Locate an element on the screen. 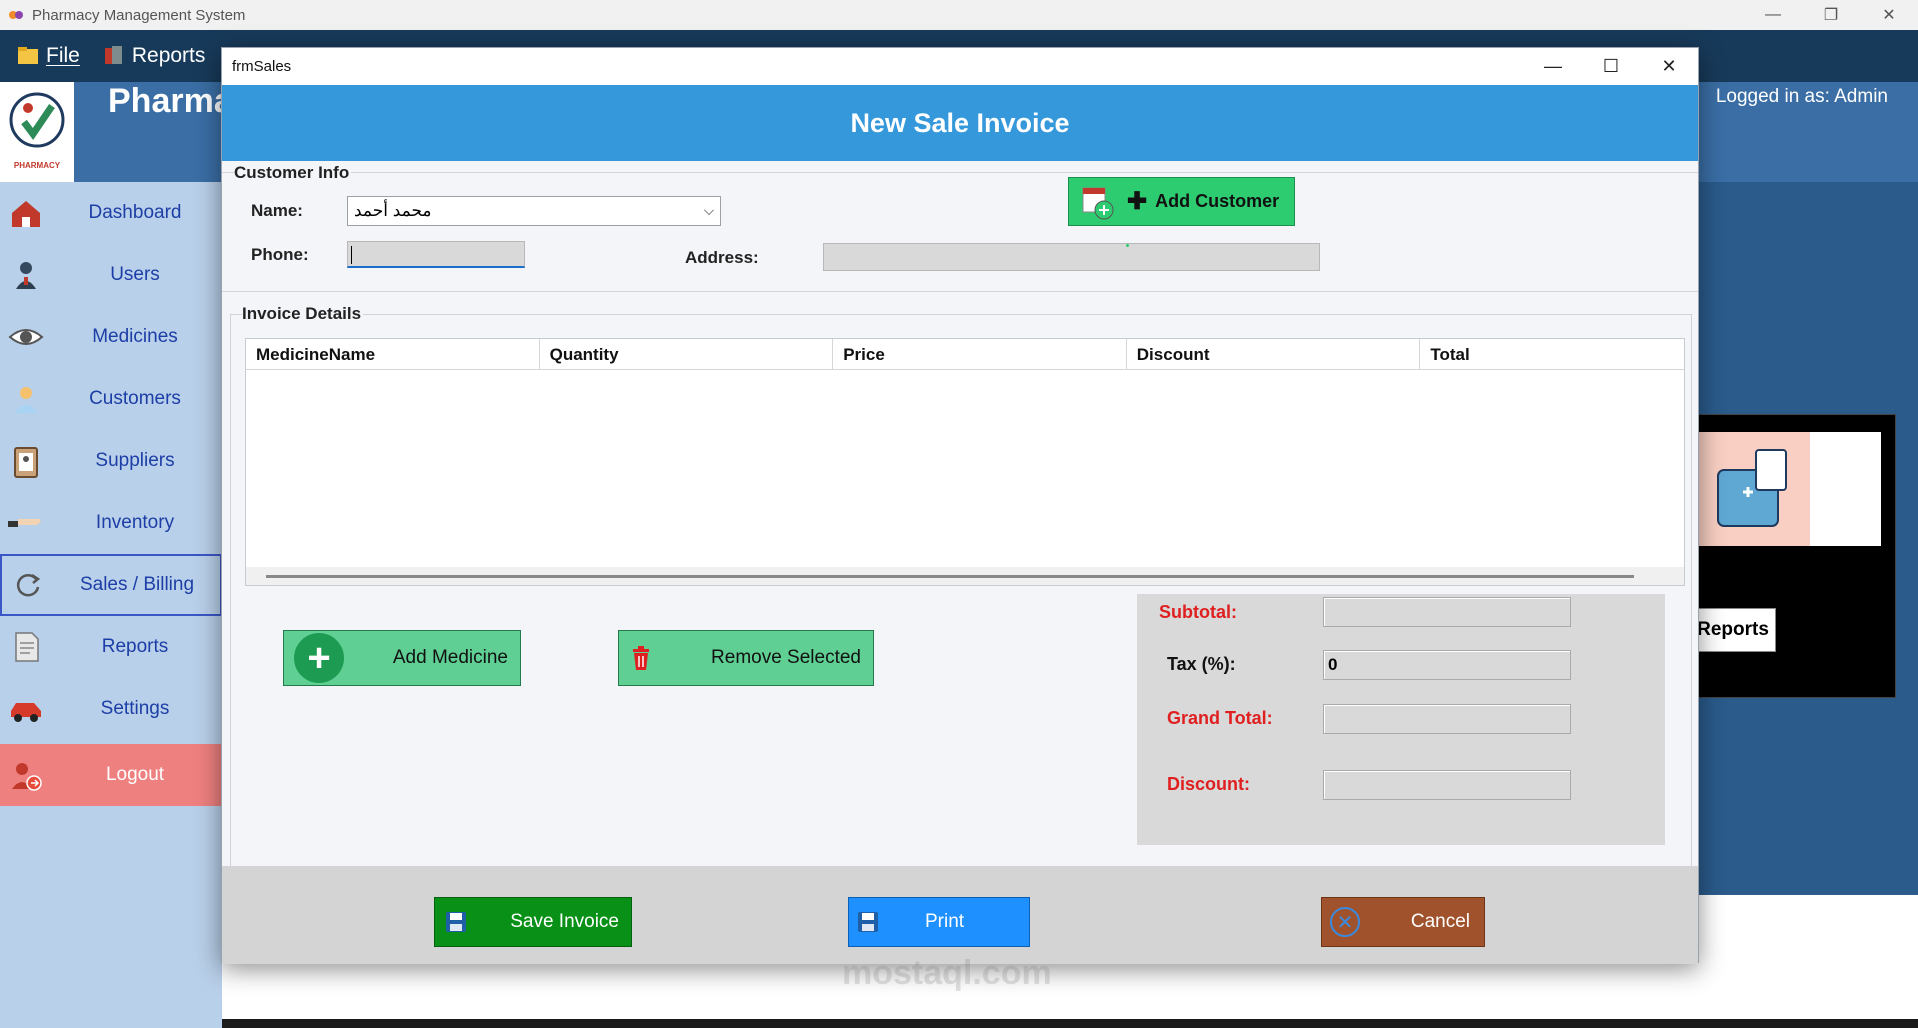 This screenshot has width=1918, height=1028. address-field is located at coordinates (1071, 257).